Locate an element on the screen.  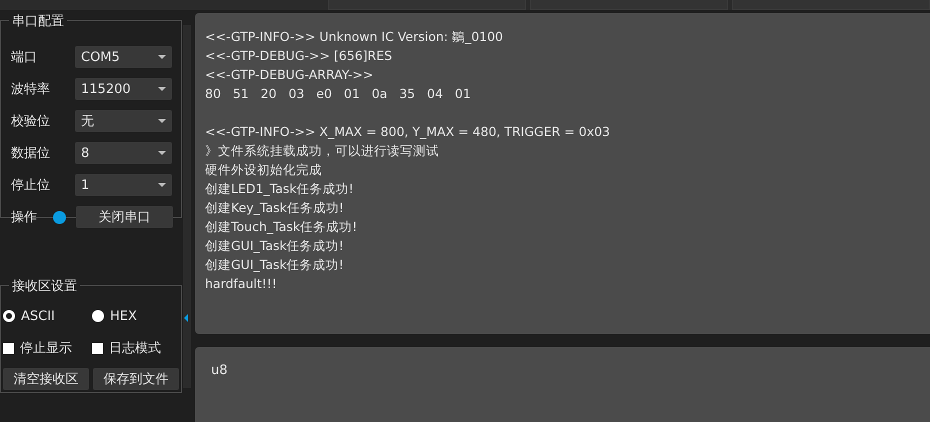
field-label: 校验位 is located at coordinates (31, 121).